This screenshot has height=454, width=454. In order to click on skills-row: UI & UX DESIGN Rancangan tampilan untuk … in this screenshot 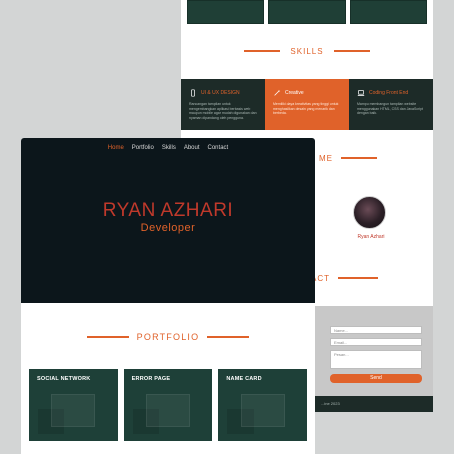, I will do `click(307, 104)`.